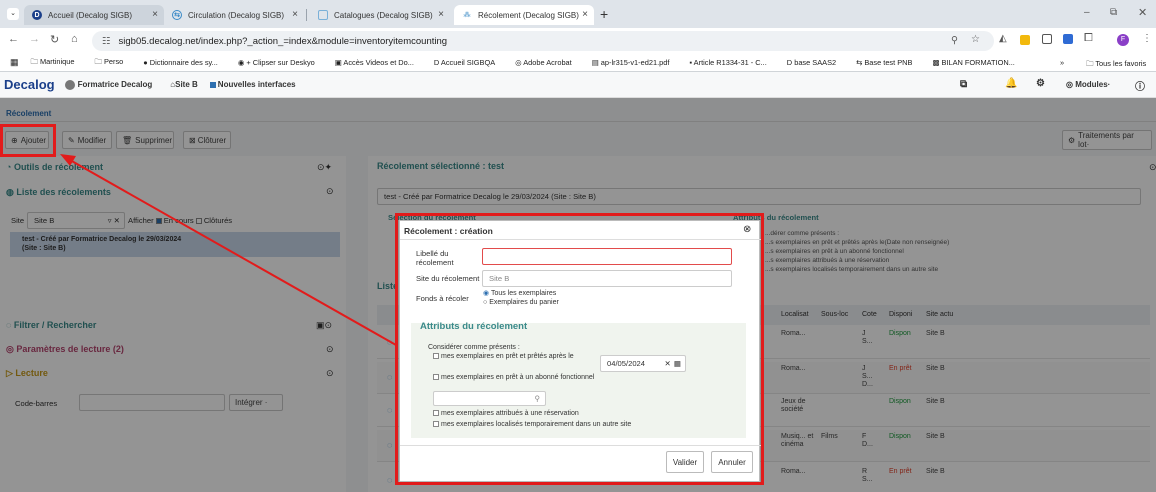  I want to click on tab-catalogues: Catalogues (Decalog SIGB) ×, so click(380, 15).